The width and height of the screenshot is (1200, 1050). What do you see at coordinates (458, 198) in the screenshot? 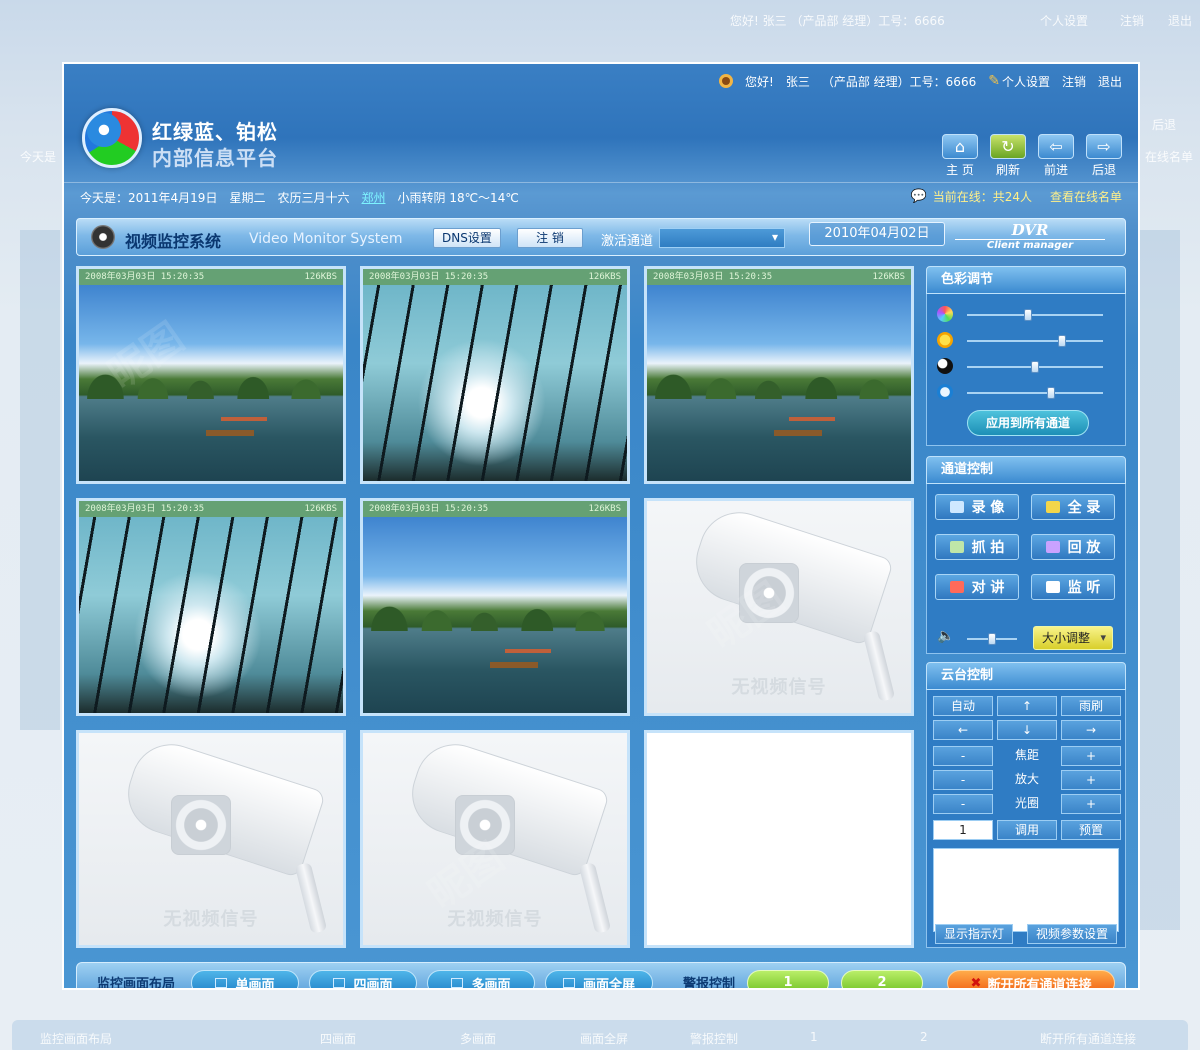
I see `weather: 小雨转阴 18℃～14℃` at bounding box center [458, 198].